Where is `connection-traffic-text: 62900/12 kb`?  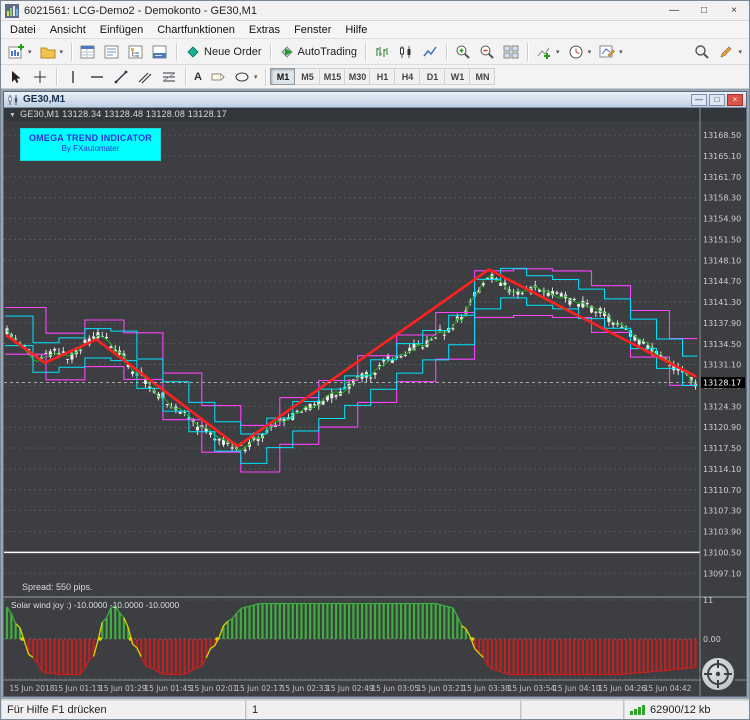
connection-traffic-text: 62900/12 kb is located at coordinates (680, 709).